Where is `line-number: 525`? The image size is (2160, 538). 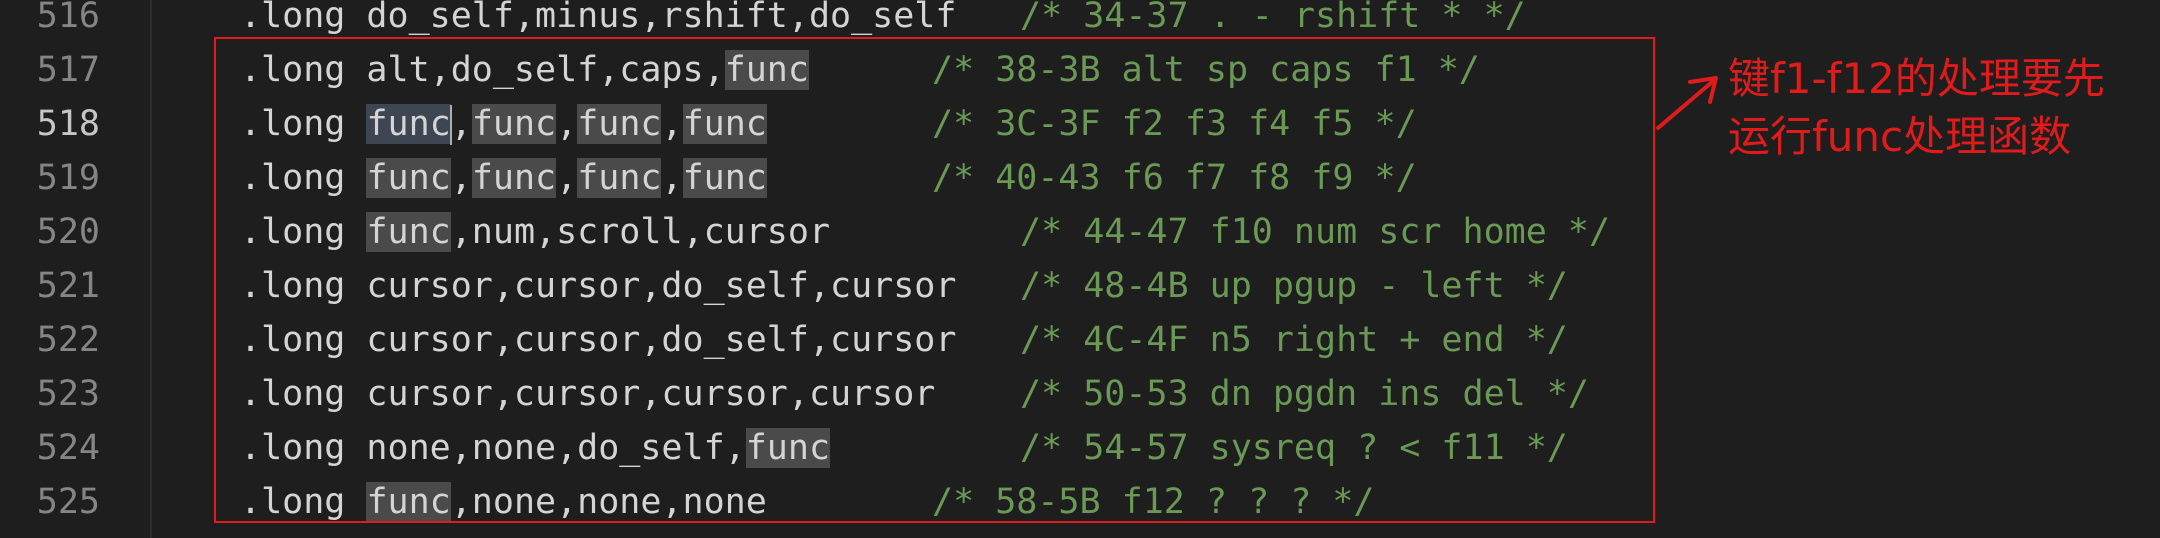
line-number: 525 is located at coordinates (68, 502).